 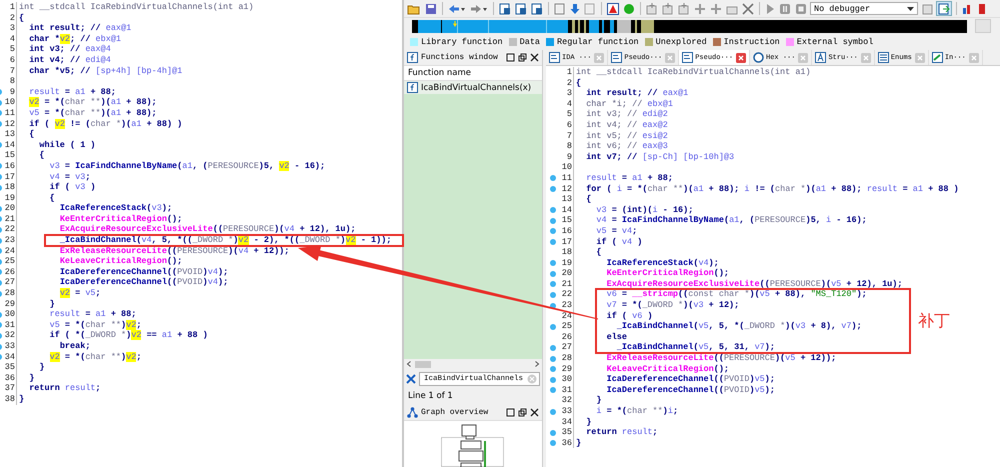 What do you see at coordinates (752, 42) in the screenshot?
I see `legend-label: Instruction` at bounding box center [752, 42].